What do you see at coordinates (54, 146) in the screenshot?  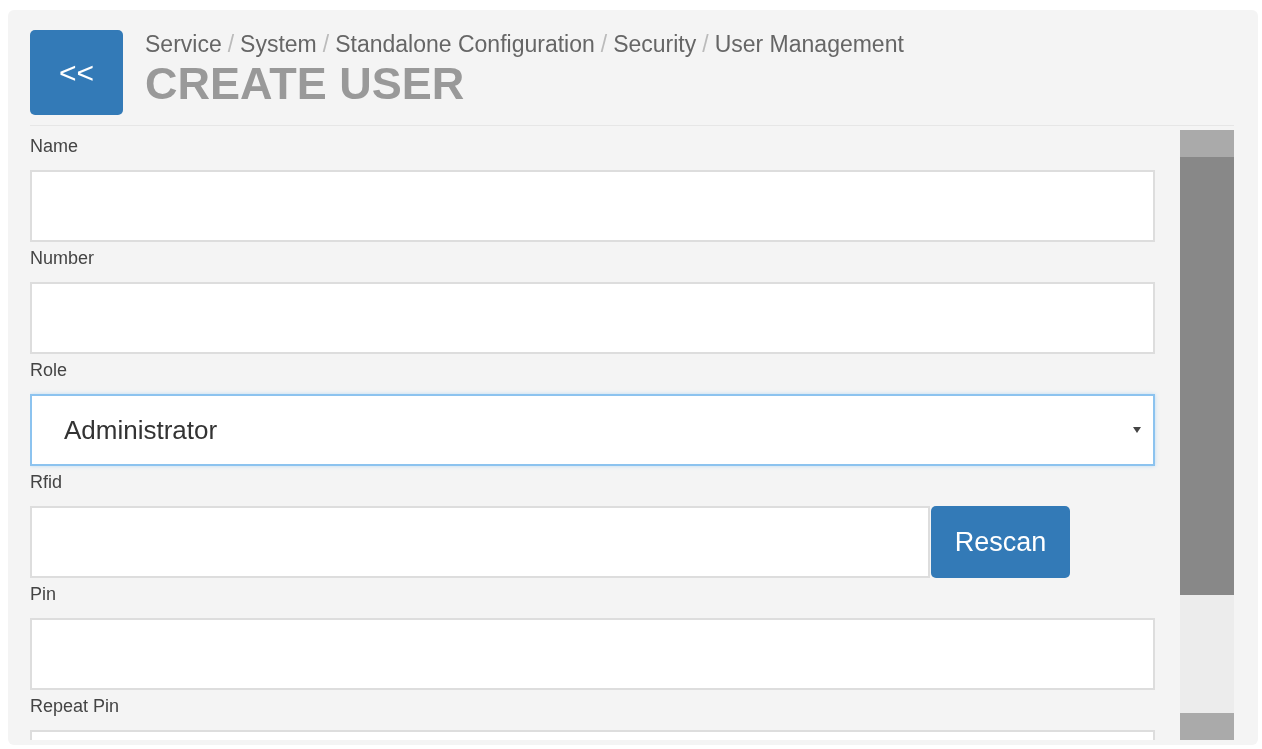 I see `field-label: Name` at bounding box center [54, 146].